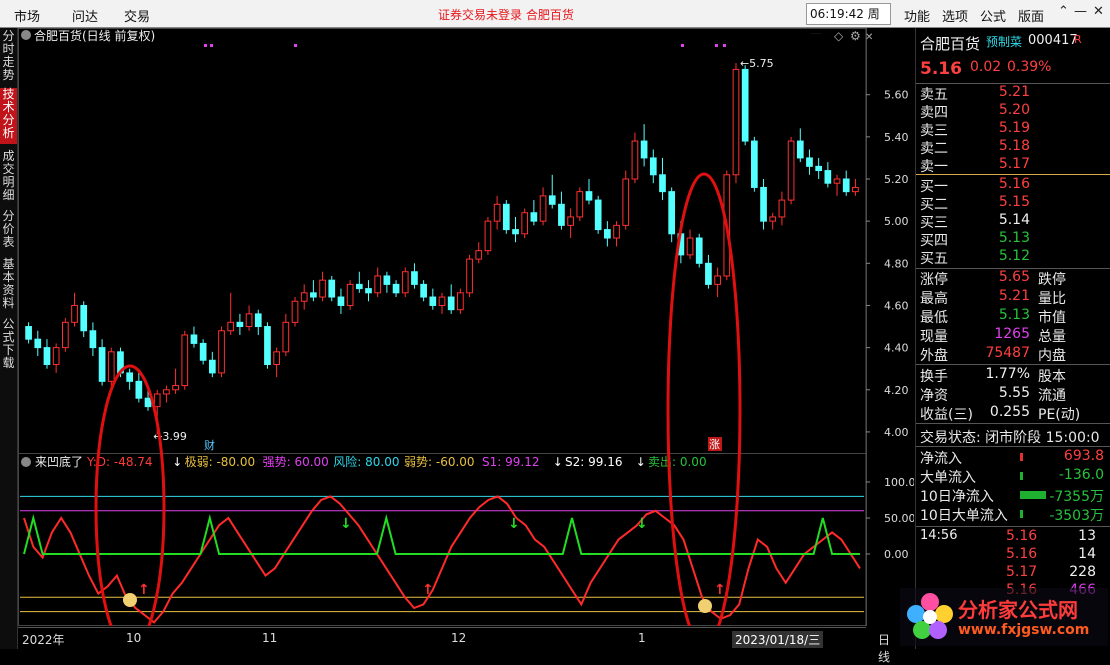  I want to click on tick-row: 5.17 228, so click(1015, 573).